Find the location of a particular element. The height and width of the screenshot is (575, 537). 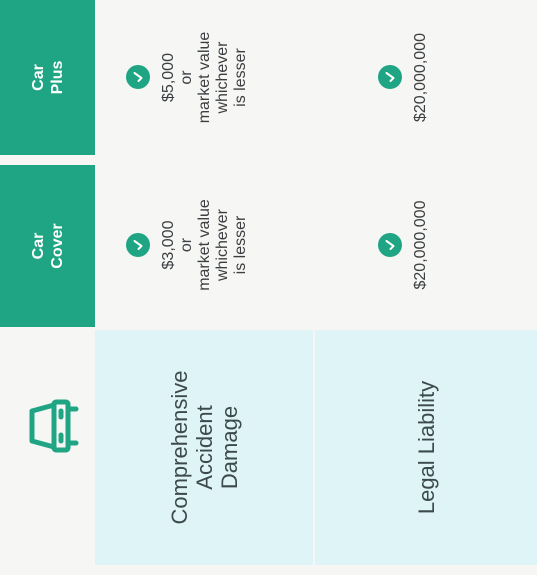

row-label-text: Legal Liability is located at coordinates (426, 447).